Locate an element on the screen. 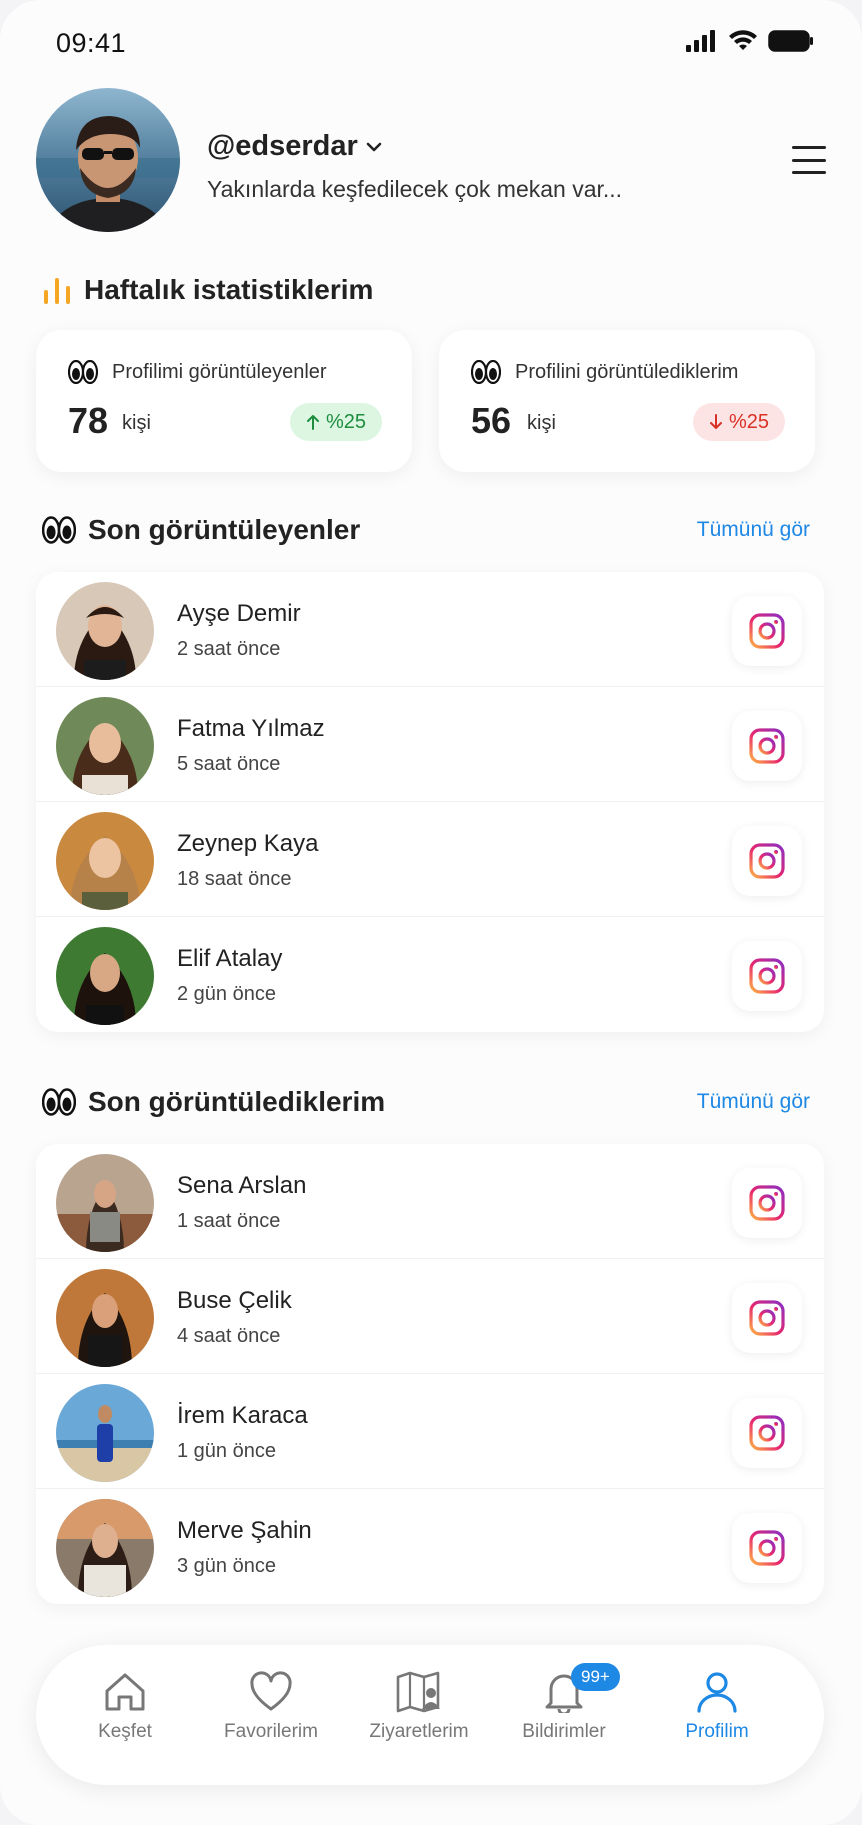 This screenshot has height=1825, width=862. map-person-icon is located at coordinates (418, 1692).